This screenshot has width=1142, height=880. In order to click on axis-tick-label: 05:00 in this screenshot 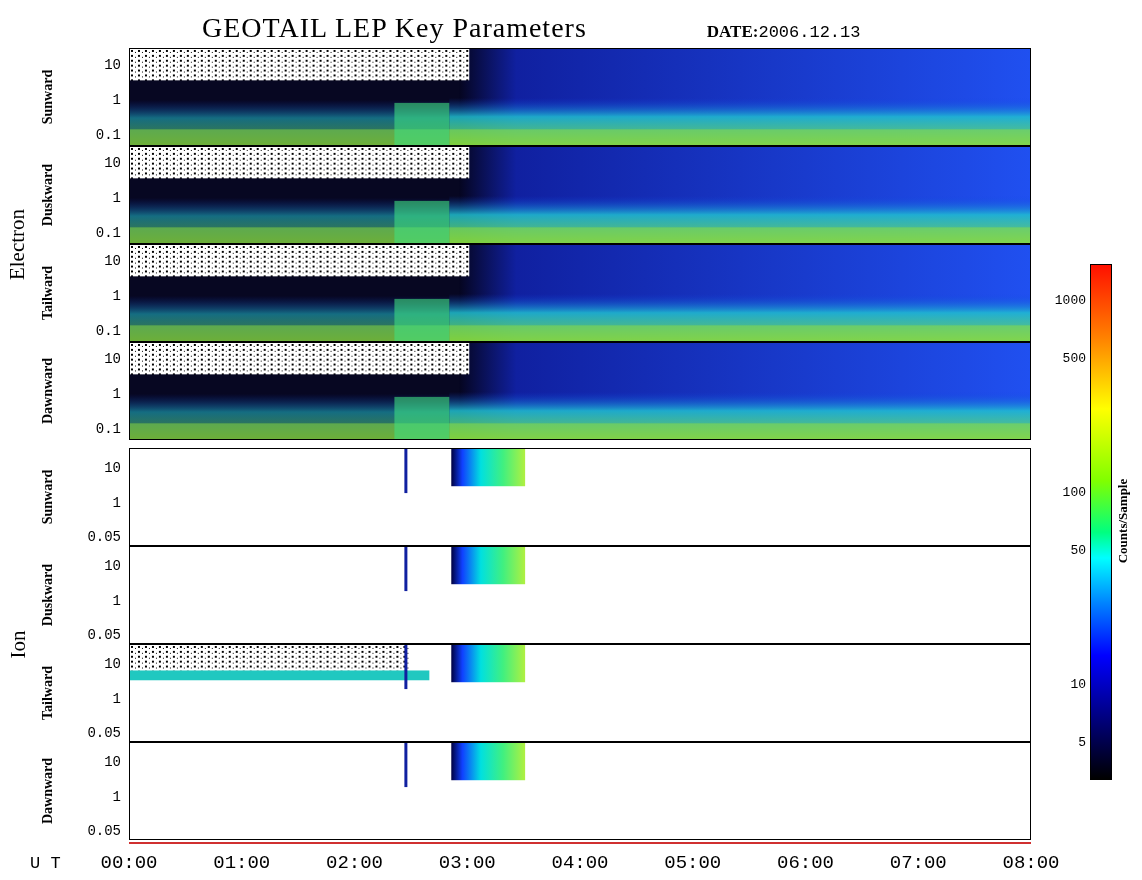, I will do `click(693, 863)`.